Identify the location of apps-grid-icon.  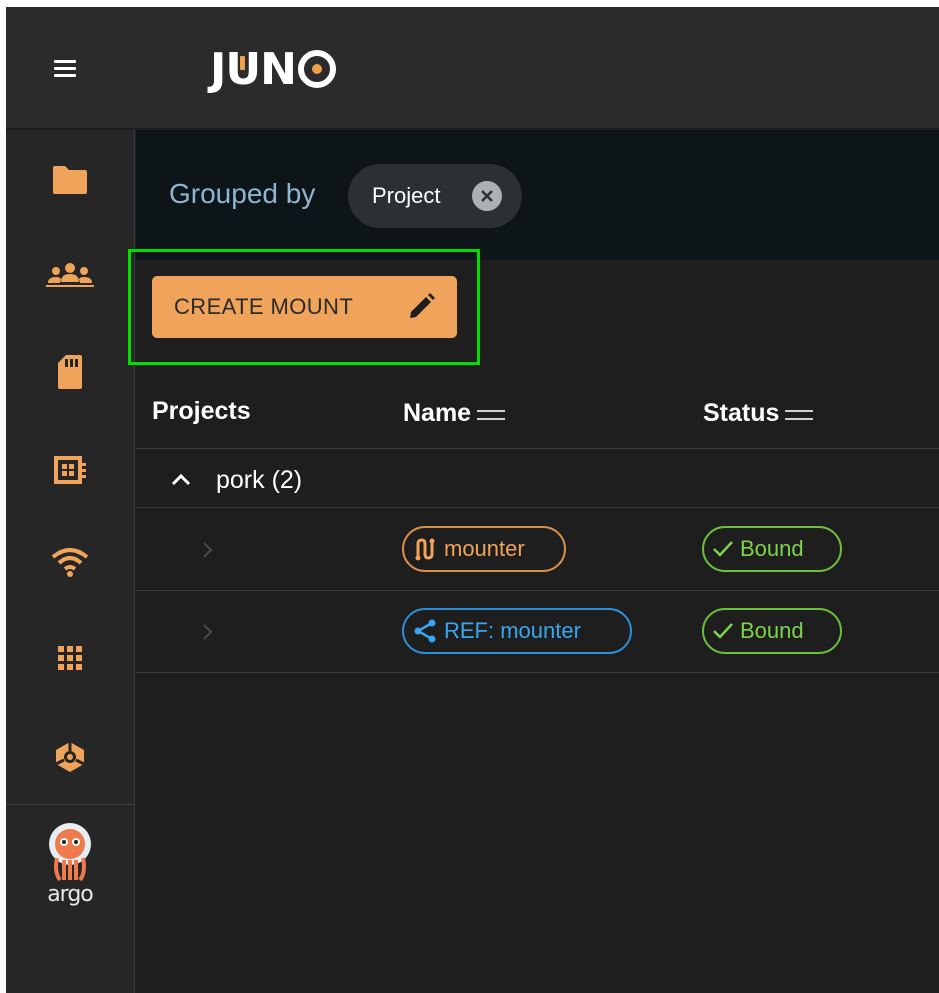
(70, 658).